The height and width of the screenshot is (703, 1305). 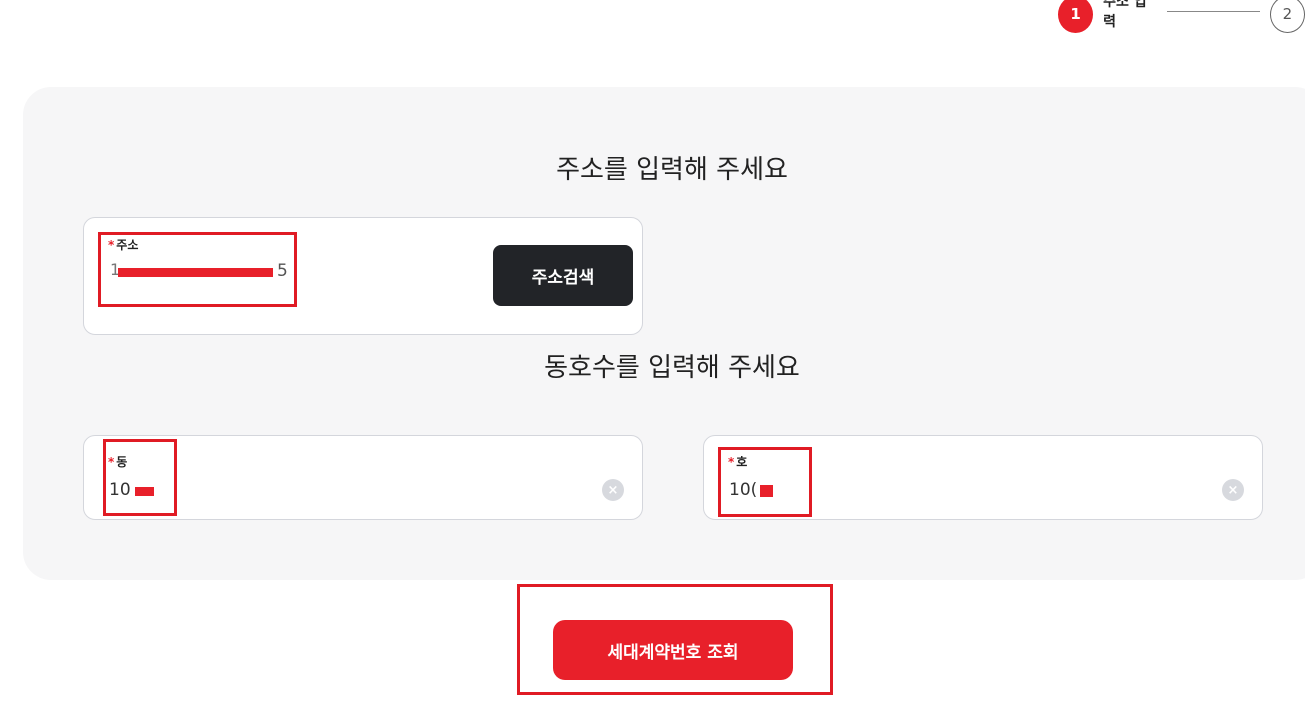 I want to click on unit-section-title: 동호수를 입력해 주세요, so click(x=672, y=368).